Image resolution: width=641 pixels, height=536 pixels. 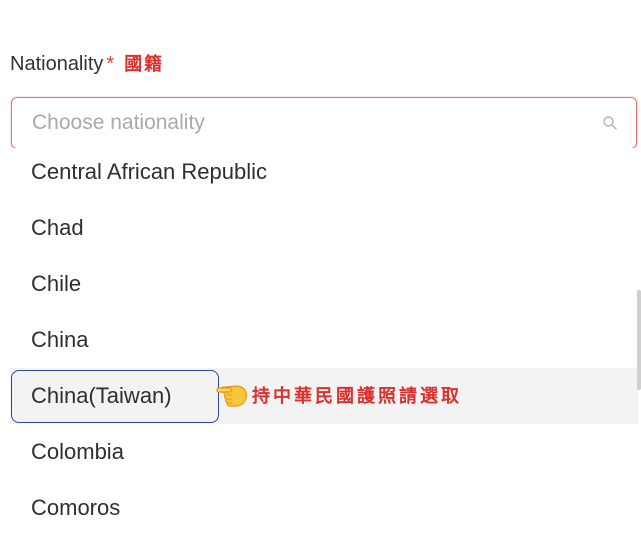 What do you see at coordinates (144, 64) in the screenshot?
I see `field-label-chinese: 國籍` at bounding box center [144, 64].